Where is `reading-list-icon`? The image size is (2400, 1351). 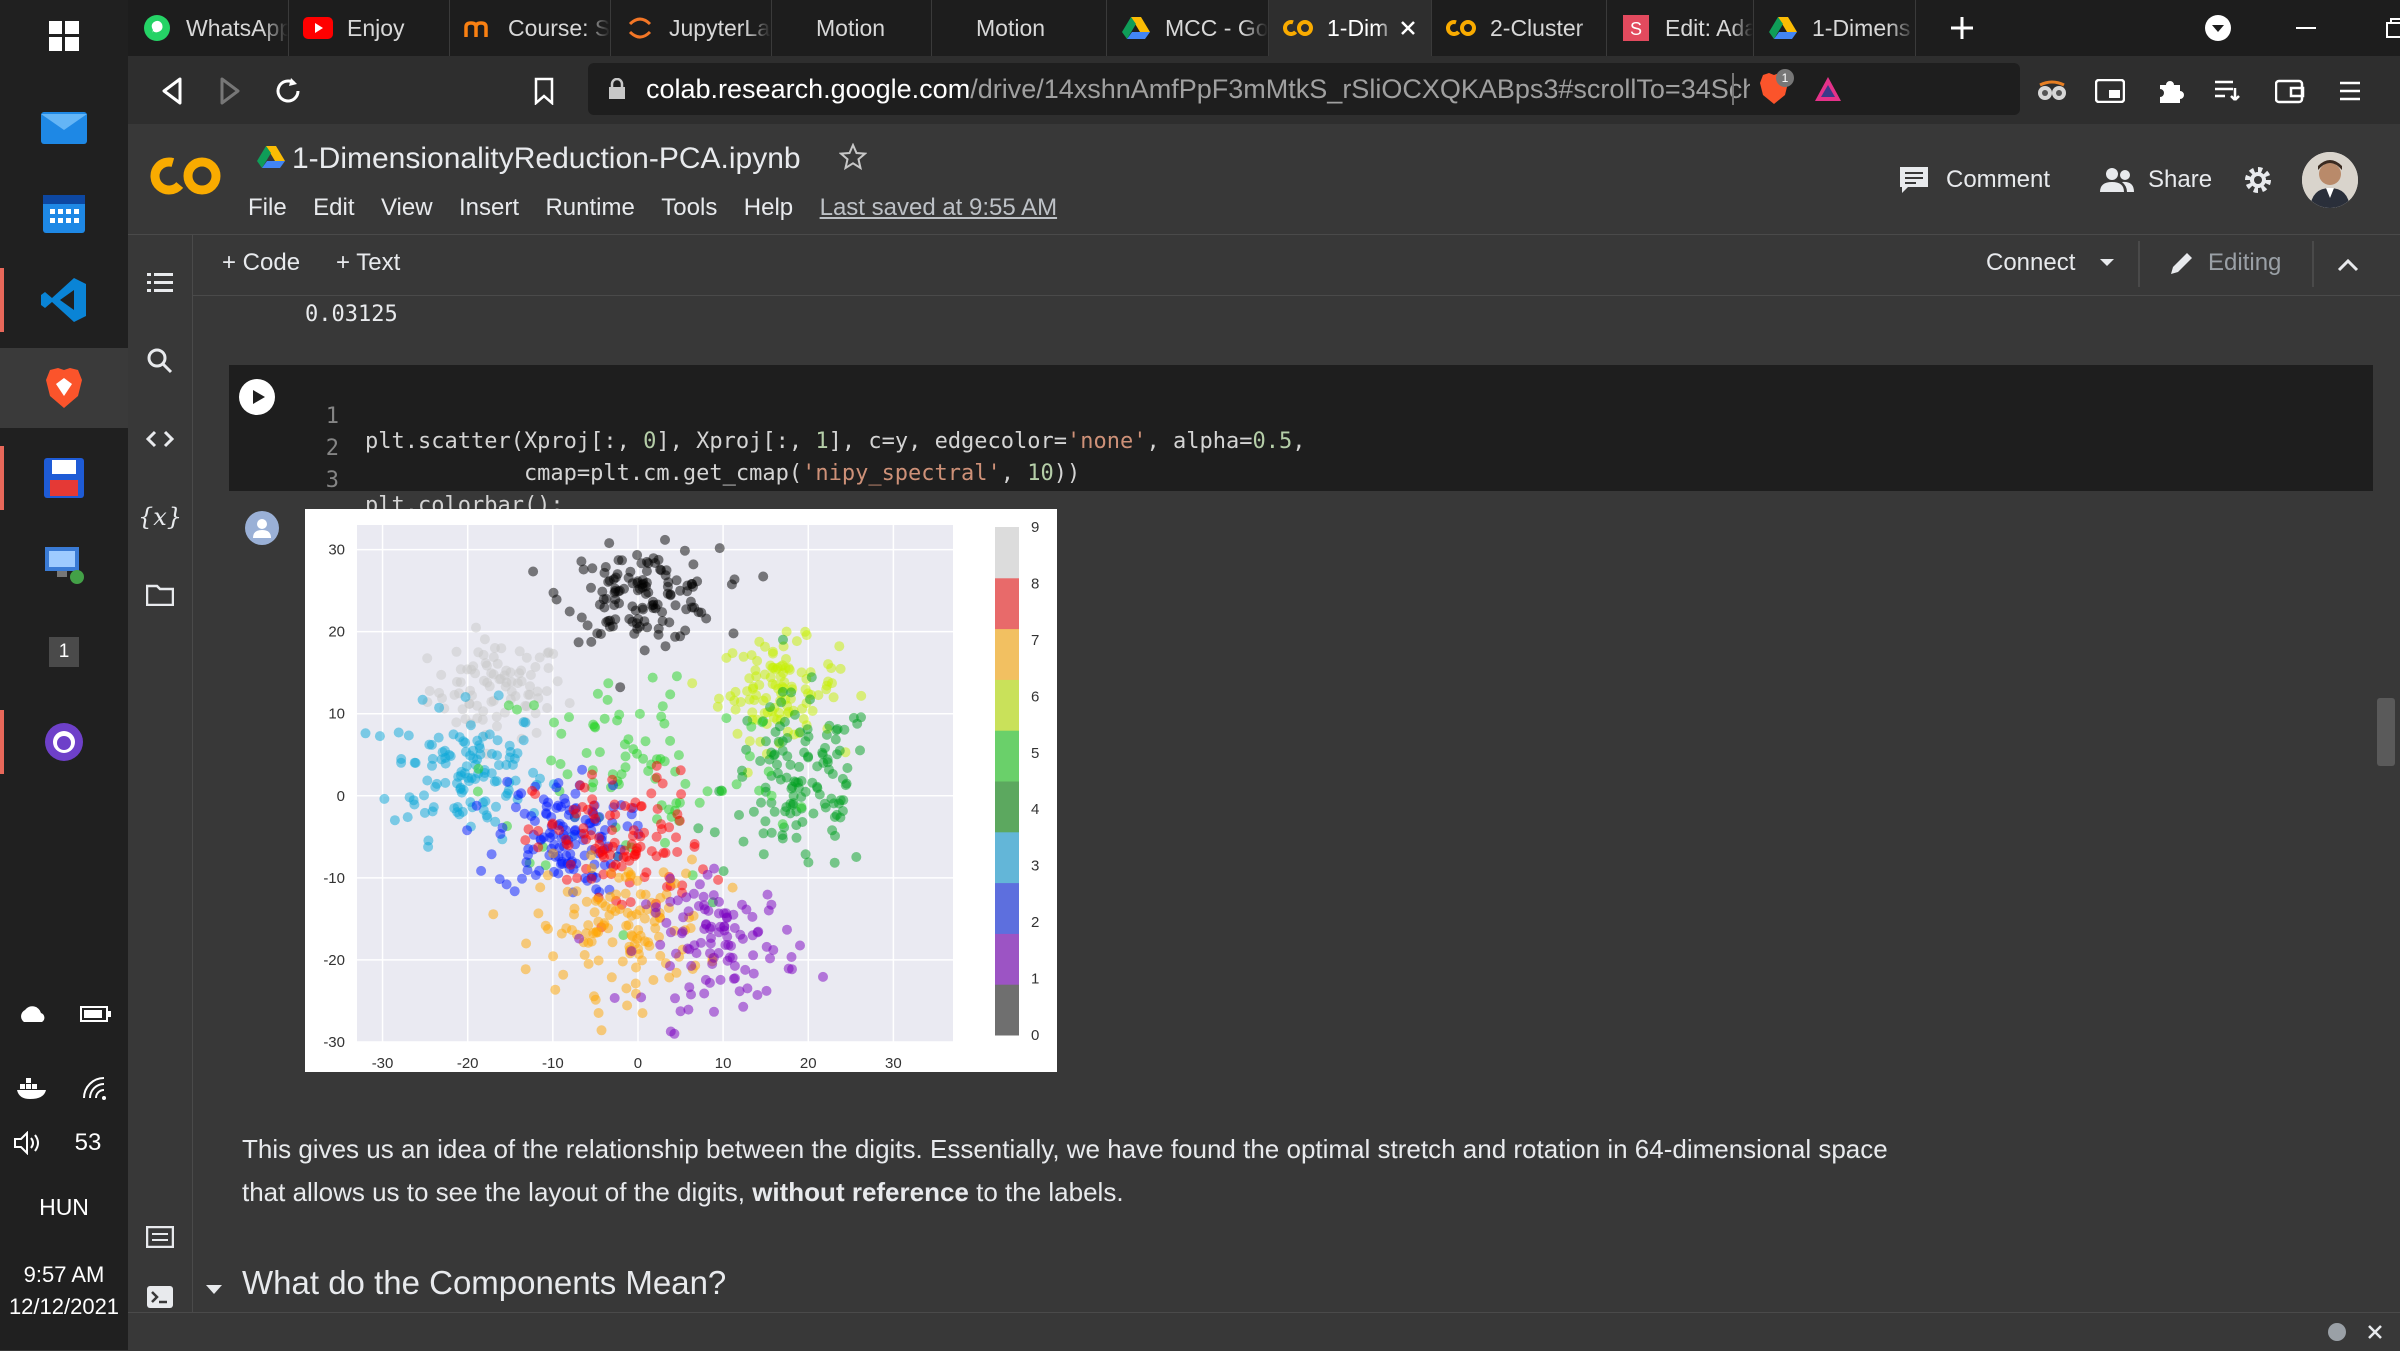
reading-list-icon is located at coordinates (2228, 91).